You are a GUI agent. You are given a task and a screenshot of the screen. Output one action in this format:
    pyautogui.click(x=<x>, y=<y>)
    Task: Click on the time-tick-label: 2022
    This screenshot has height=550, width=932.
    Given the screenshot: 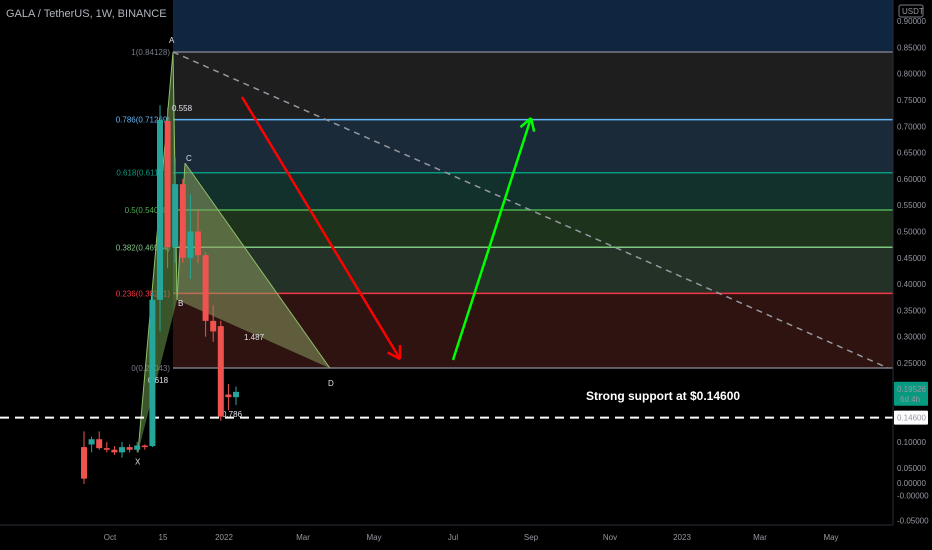 What is the action you would take?
    pyautogui.click(x=224, y=537)
    